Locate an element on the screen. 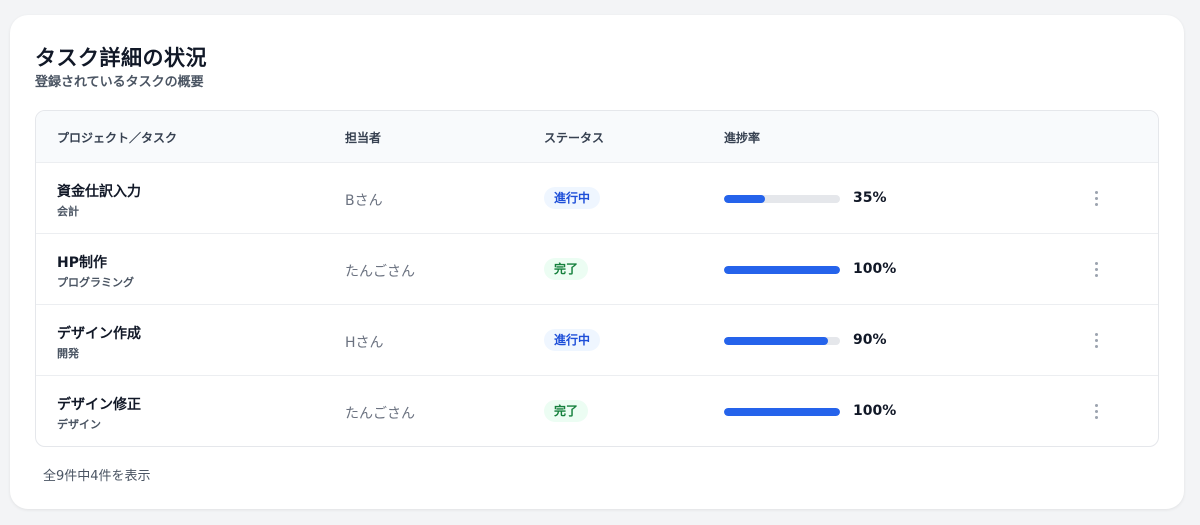 Image resolution: width=1200 pixels, height=525 pixels. task-category: 開発 is located at coordinates (68, 353).